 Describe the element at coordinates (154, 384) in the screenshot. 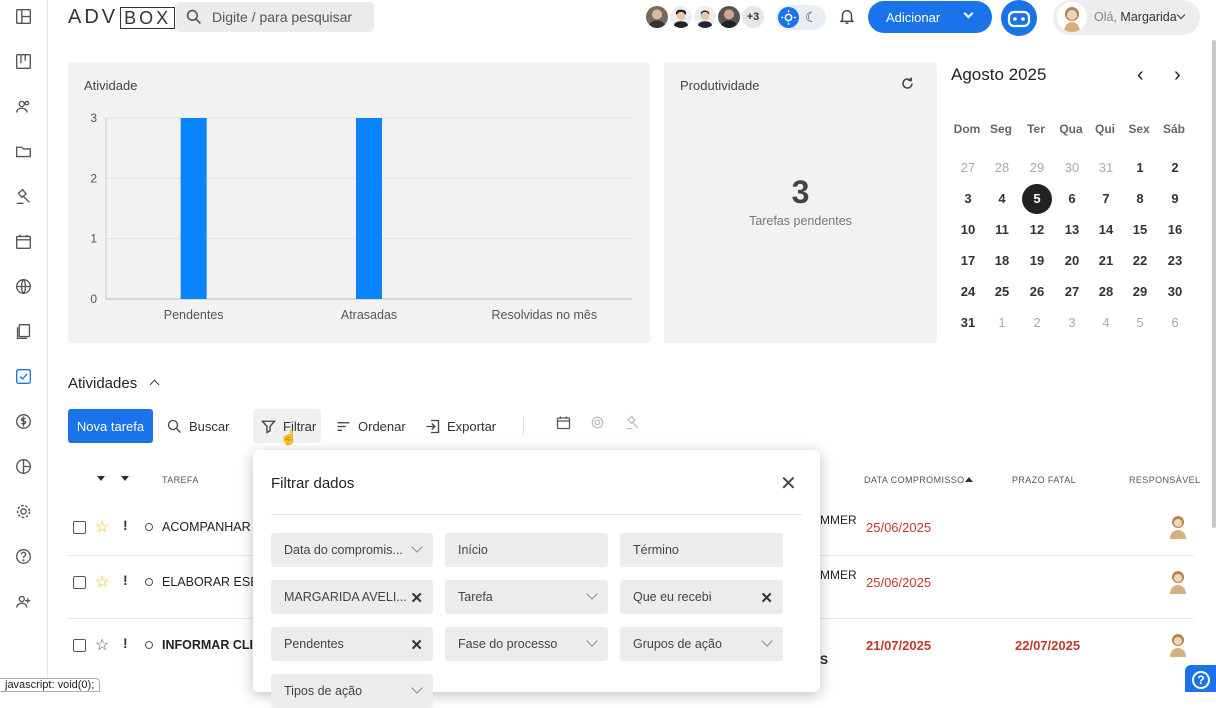

I see `chevron-up-icon` at that location.